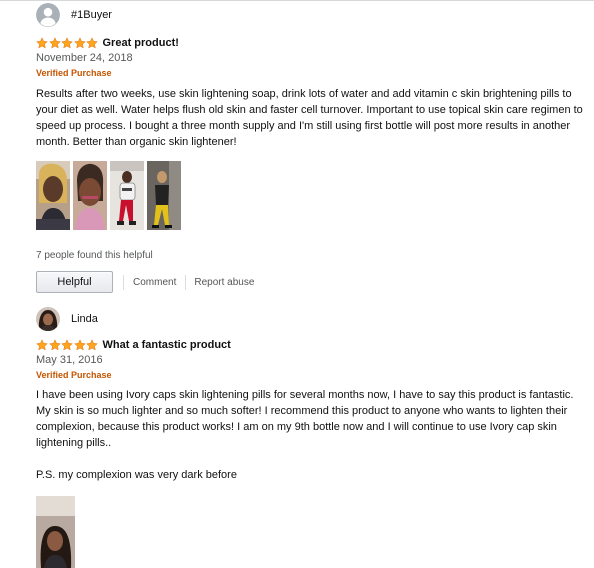 The width and height of the screenshot is (594, 568). I want to click on default-user-icon, so click(48, 15).